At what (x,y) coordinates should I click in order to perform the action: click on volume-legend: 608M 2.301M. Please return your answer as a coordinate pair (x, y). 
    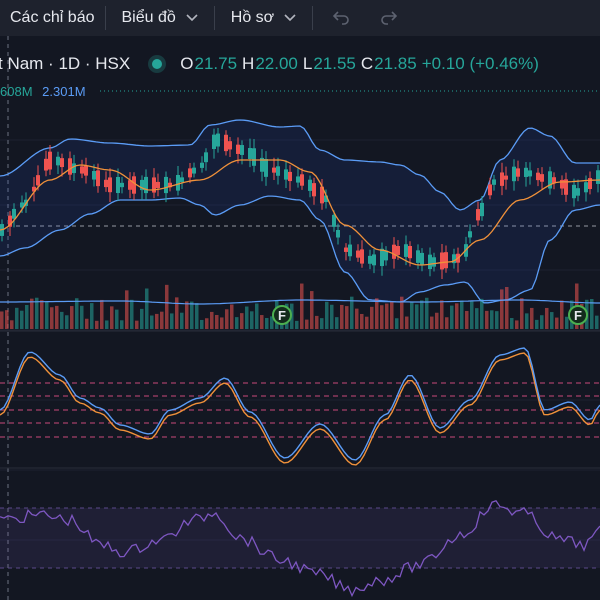
    Looking at the image, I should click on (43, 91).